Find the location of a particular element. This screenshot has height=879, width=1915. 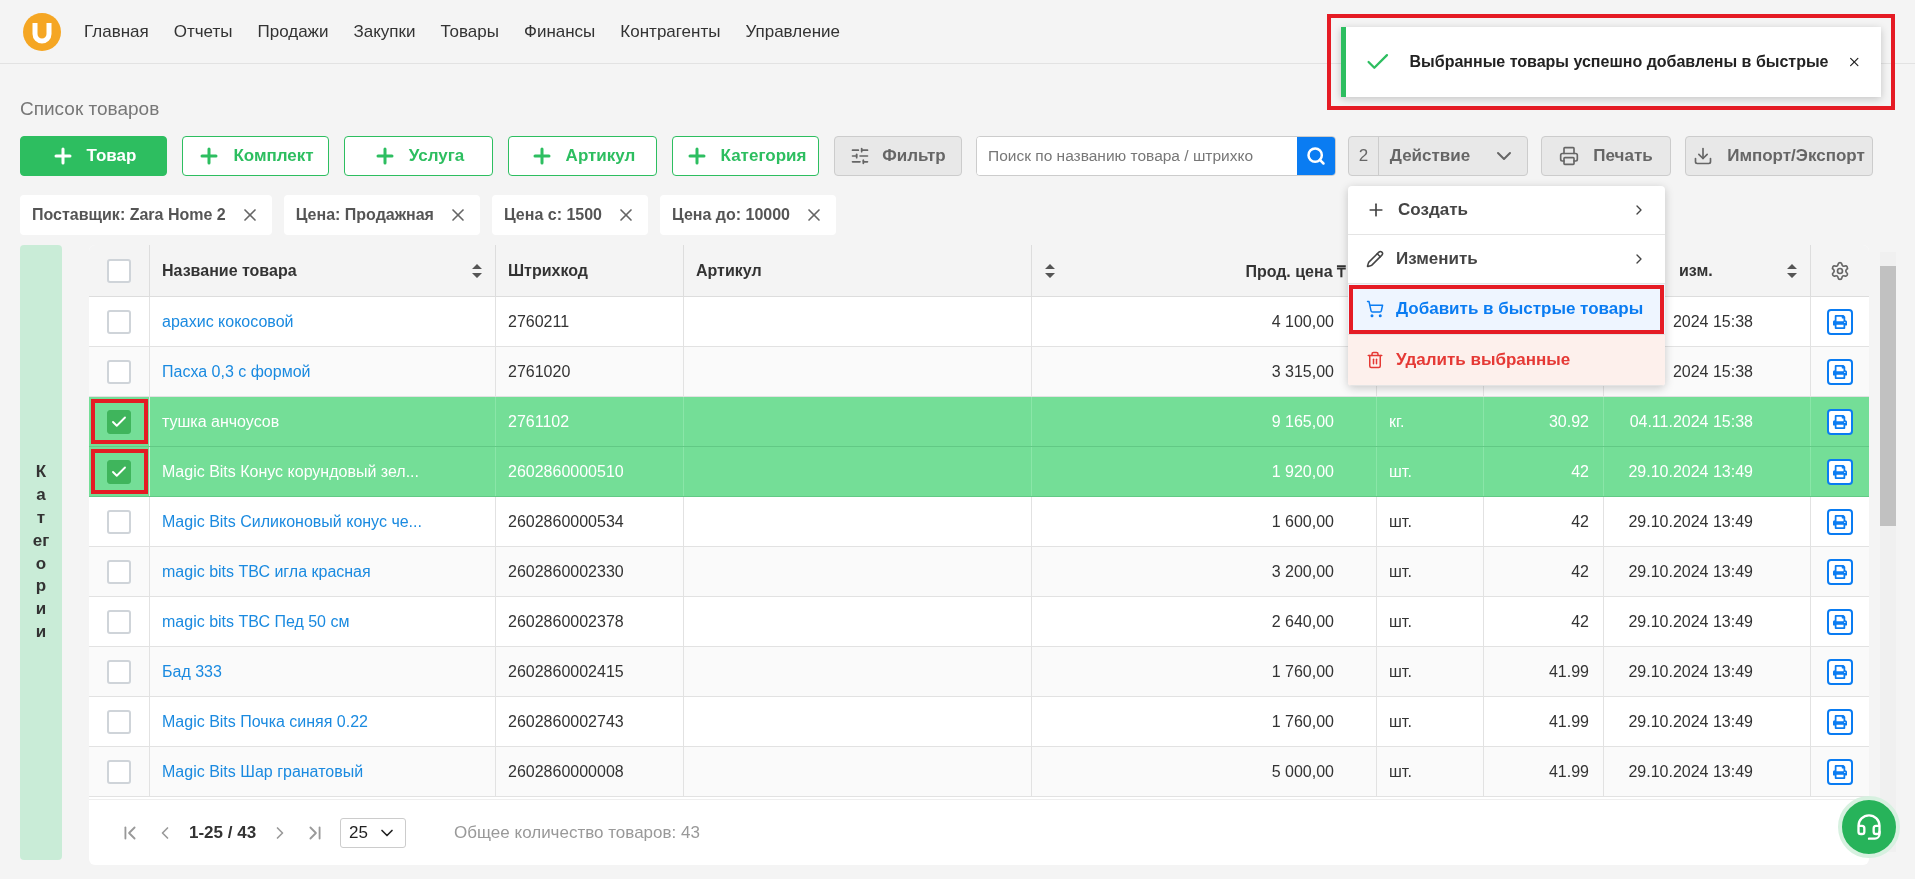

nav-link: Управление is located at coordinates (792, 31).